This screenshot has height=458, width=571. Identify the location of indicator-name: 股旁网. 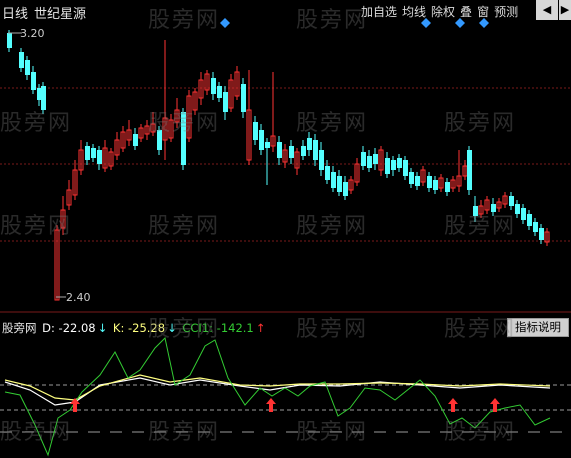
(19, 328).